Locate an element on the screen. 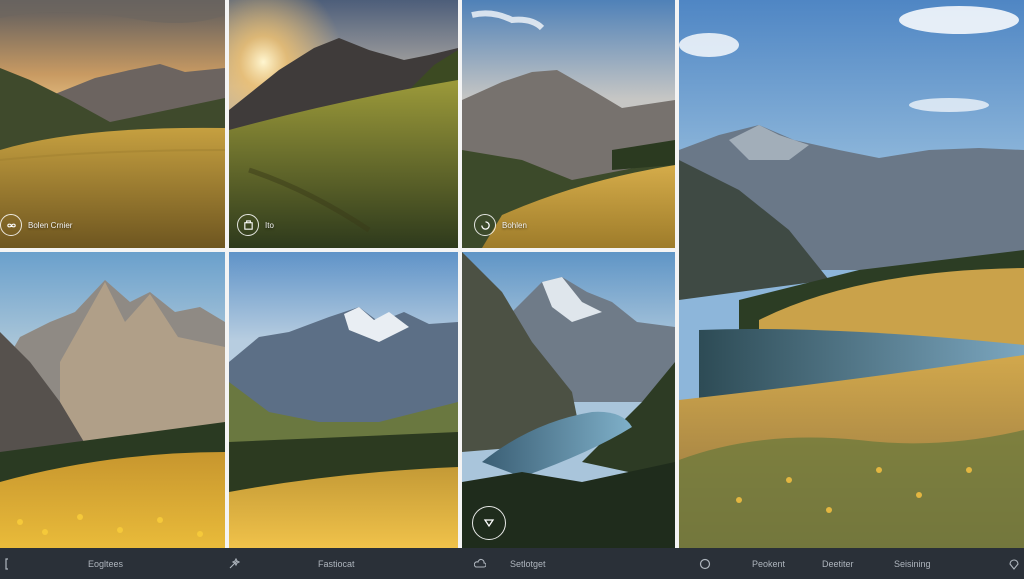  spinner-icon is located at coordinates (485, 225).